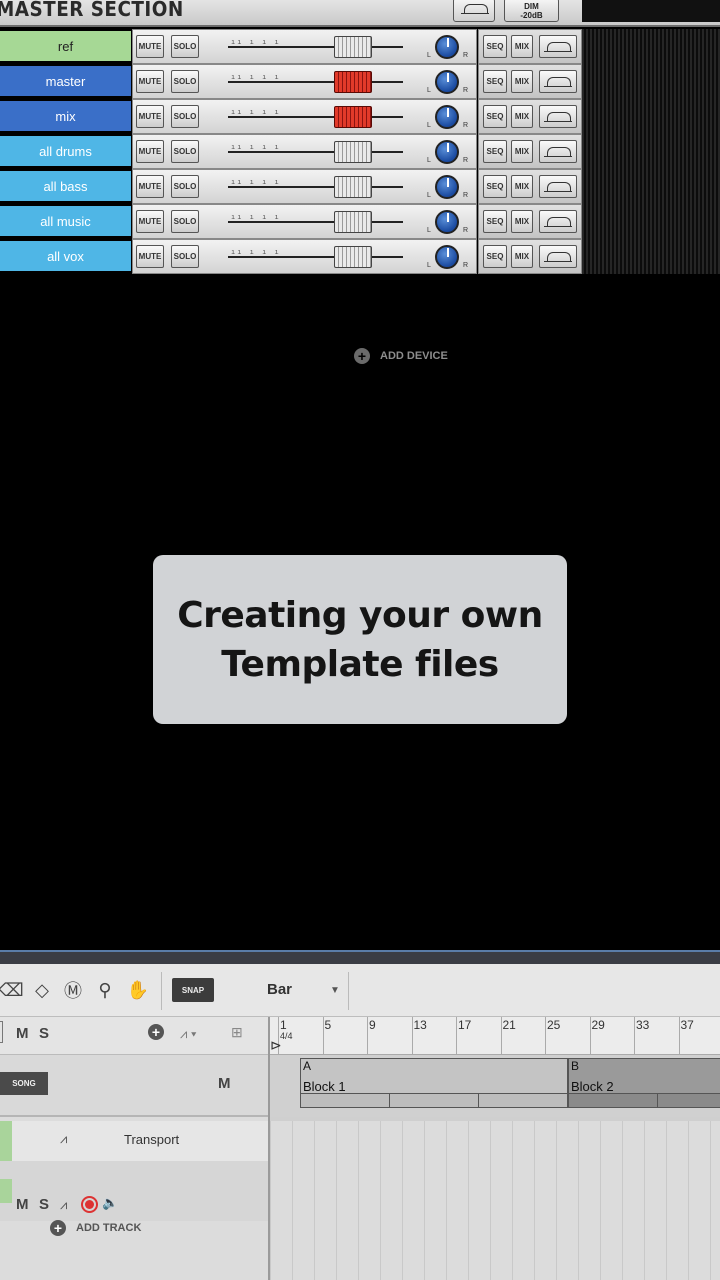  I want to click on channel-extras: SEQ MIX, so click(530, 221).